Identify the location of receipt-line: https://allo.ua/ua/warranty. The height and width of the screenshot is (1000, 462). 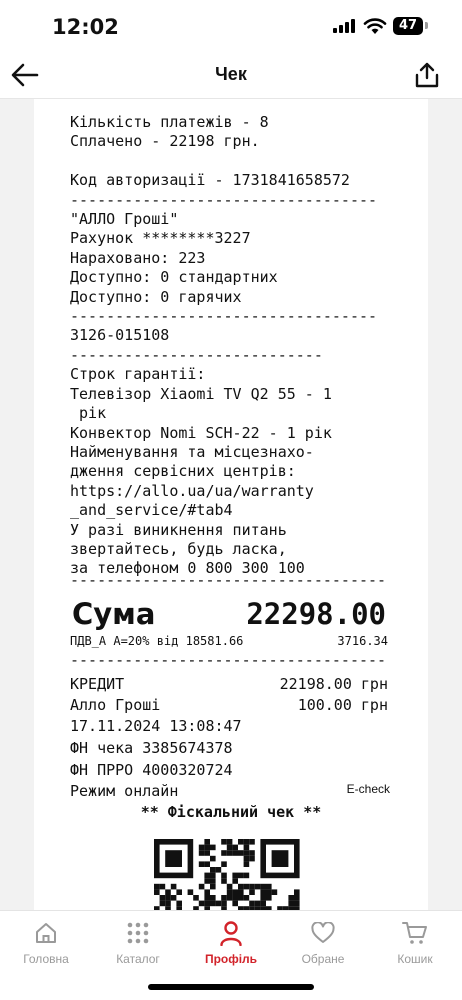
(192, 490).